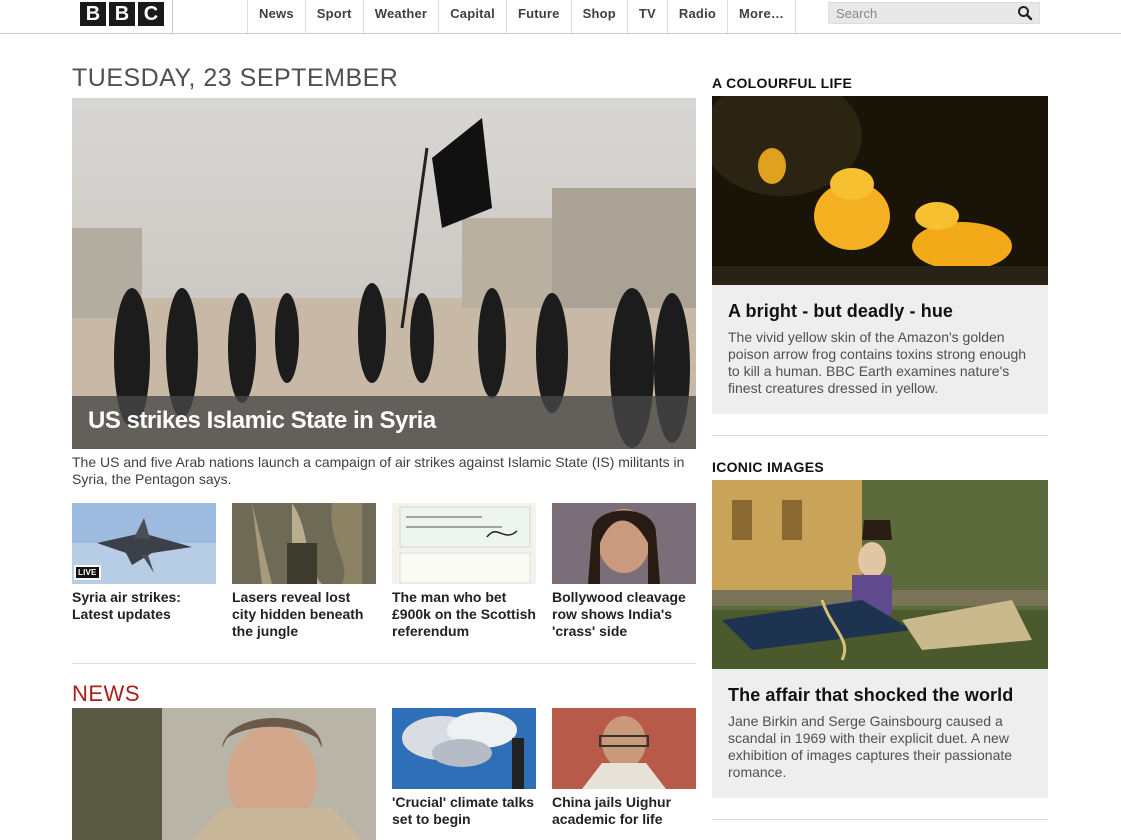 The image size is (1121, 840). I want to click on nav-radio: Radio, so click(696, 16).